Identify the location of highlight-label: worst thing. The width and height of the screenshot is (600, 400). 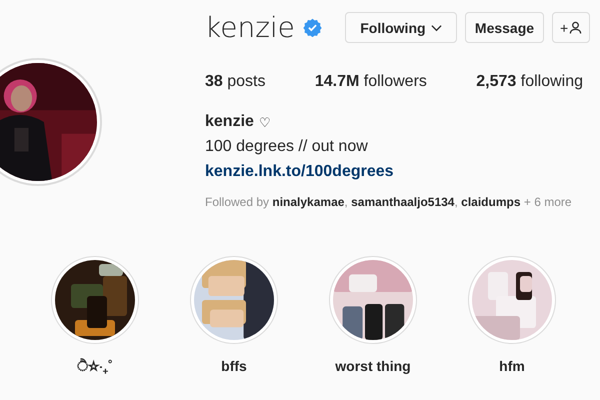
(373, 366).